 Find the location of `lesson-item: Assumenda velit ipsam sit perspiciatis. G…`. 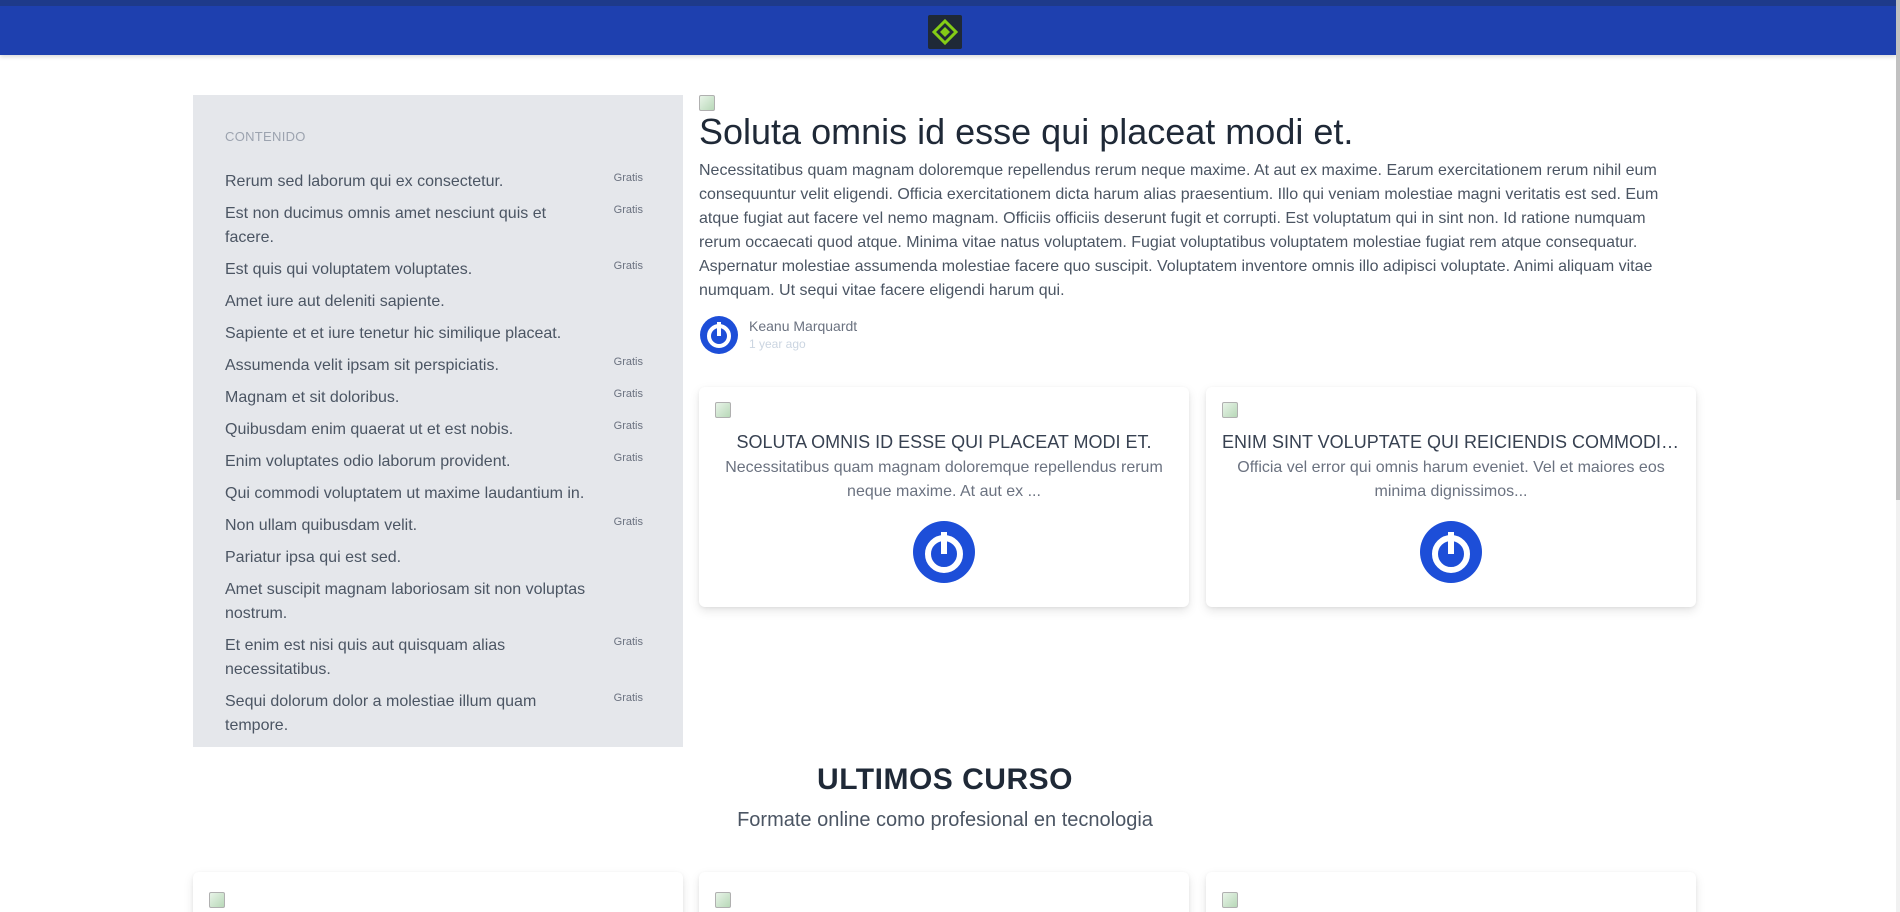

lesson-item: Assumenda velit ipsam sit perspiciatis. G… is located at coordinates (434, 366).